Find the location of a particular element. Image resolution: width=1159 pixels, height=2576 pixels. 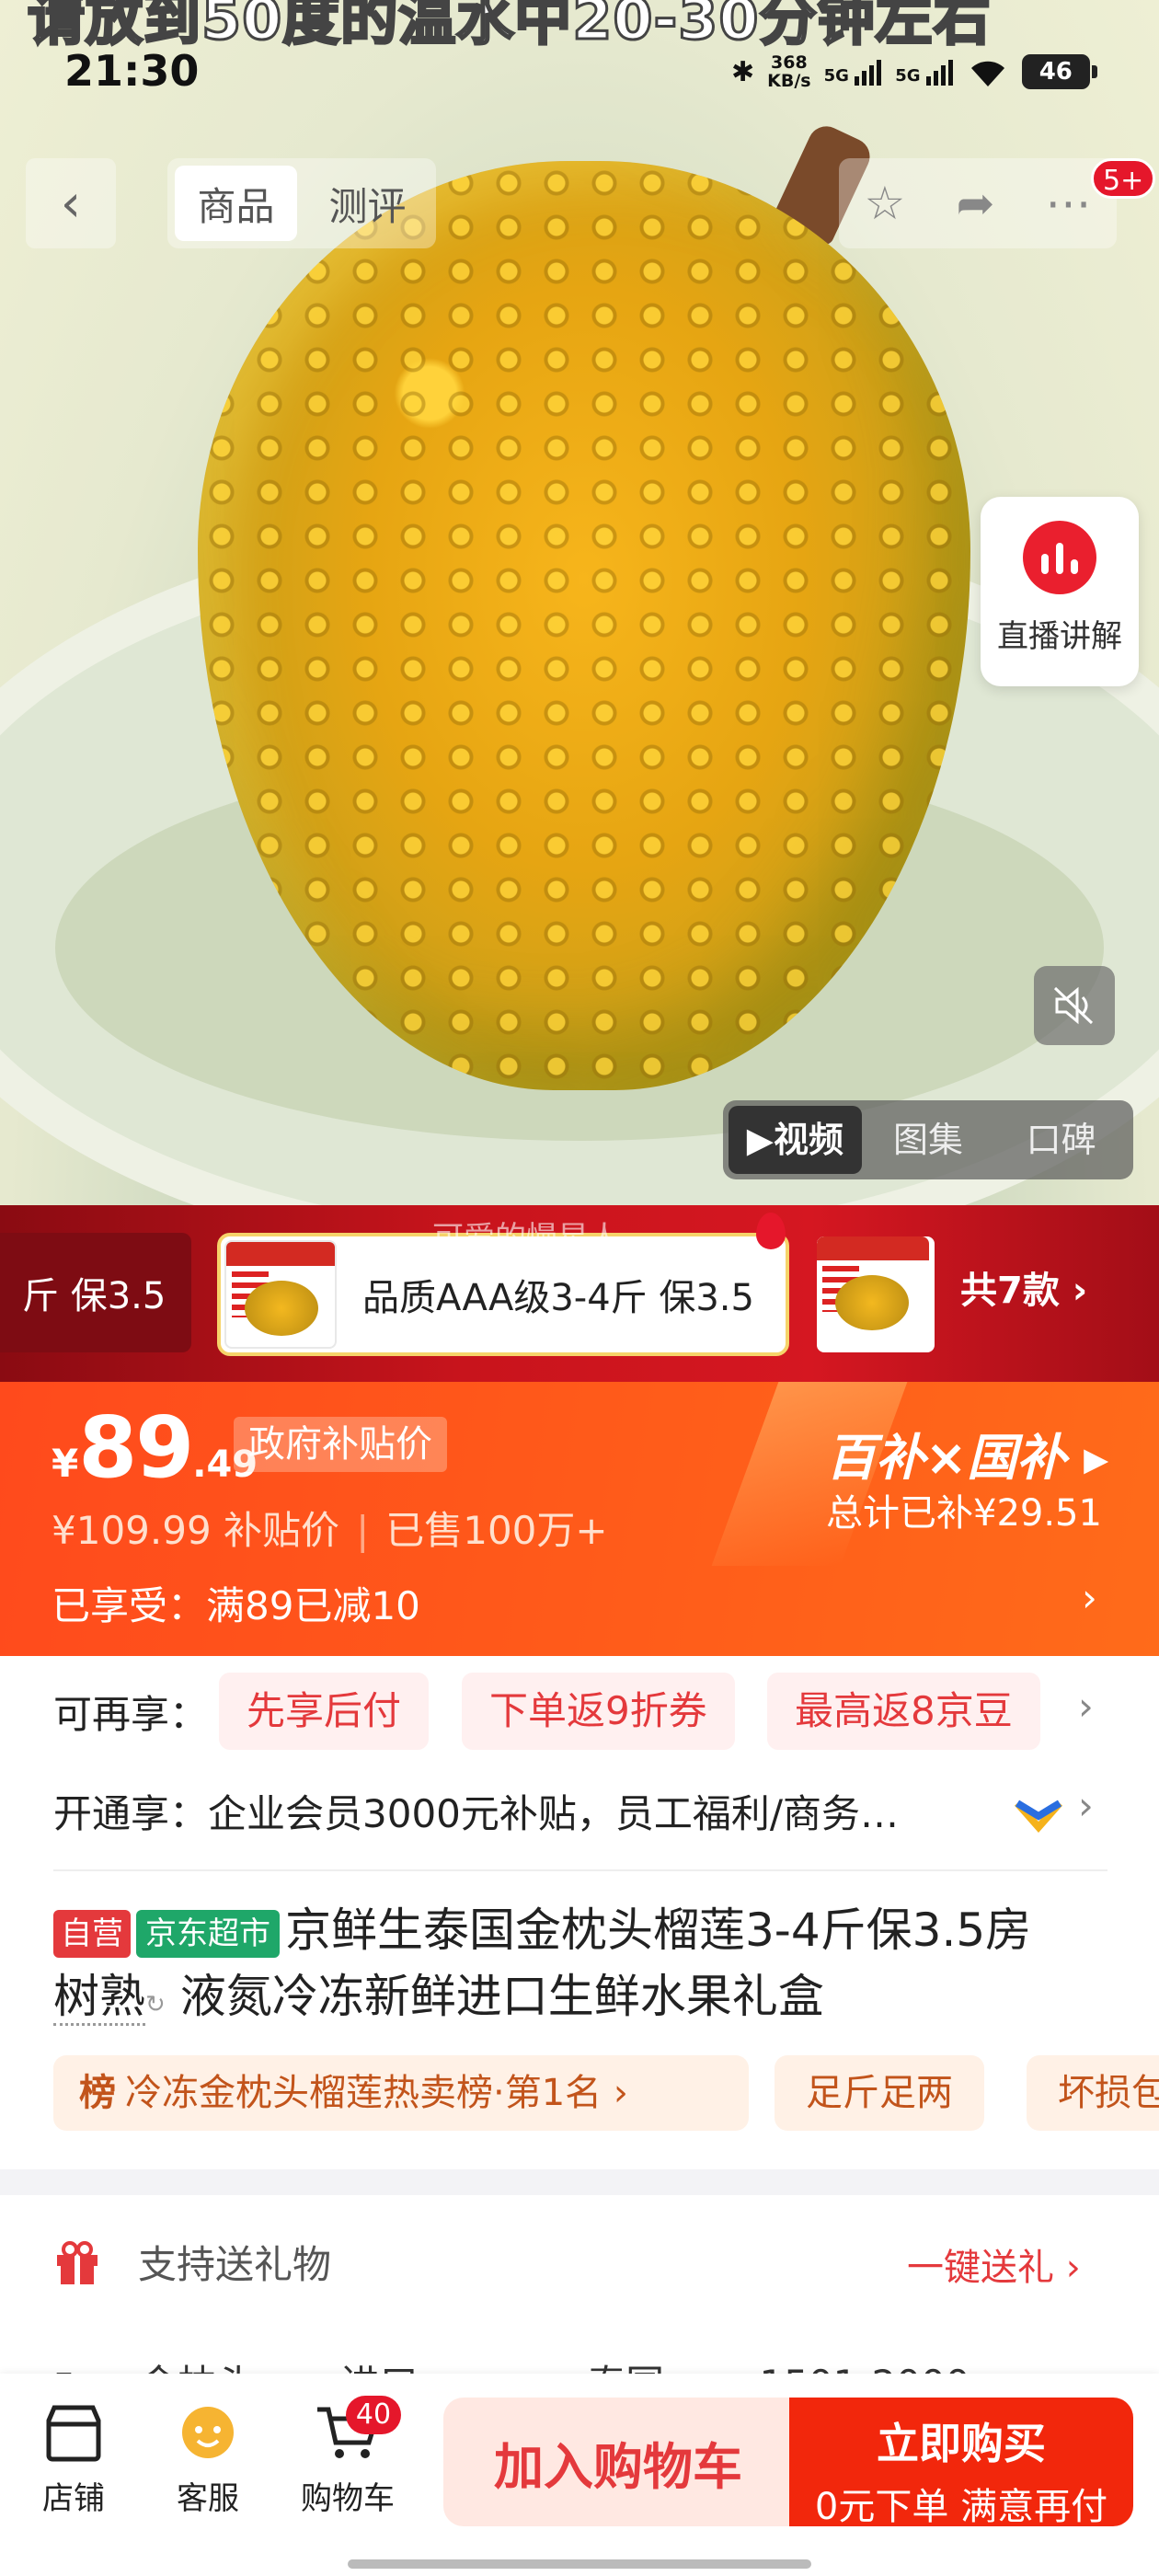

benefits-label: 可再享： is located at coordinates (131, 1714).